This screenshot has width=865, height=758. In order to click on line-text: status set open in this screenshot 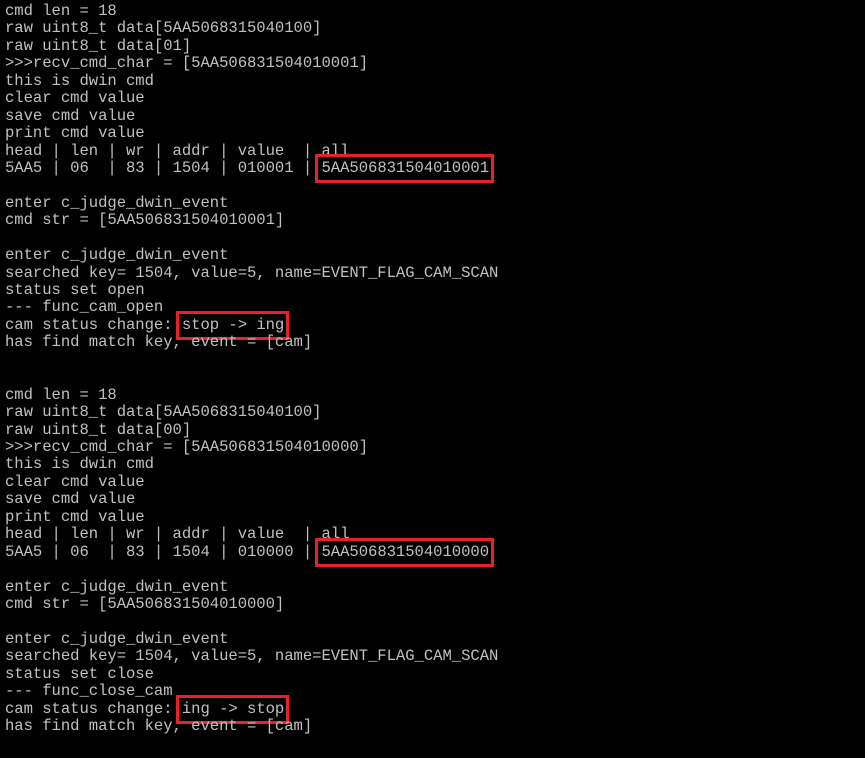, I will do `click(75, 290)`.